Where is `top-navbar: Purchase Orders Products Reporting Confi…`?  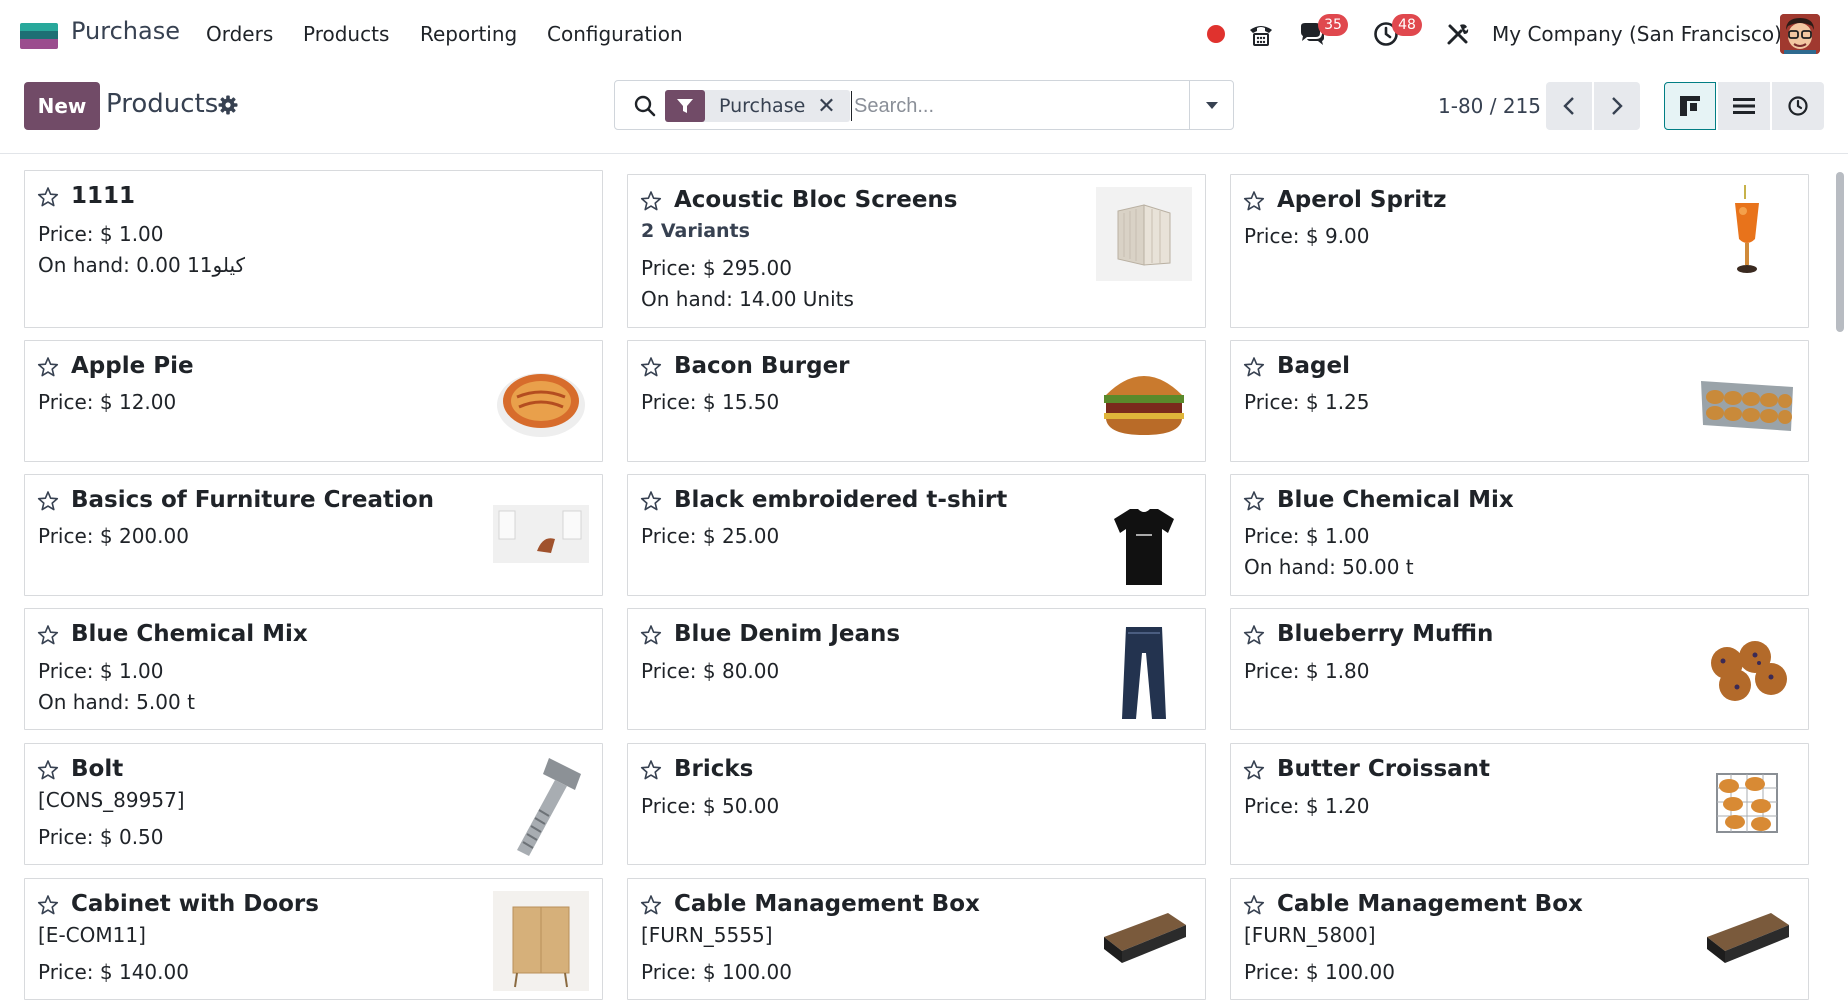
top-navbar: Purchase Orders Products Reporting Confi… is located at coordinates (924, 34).